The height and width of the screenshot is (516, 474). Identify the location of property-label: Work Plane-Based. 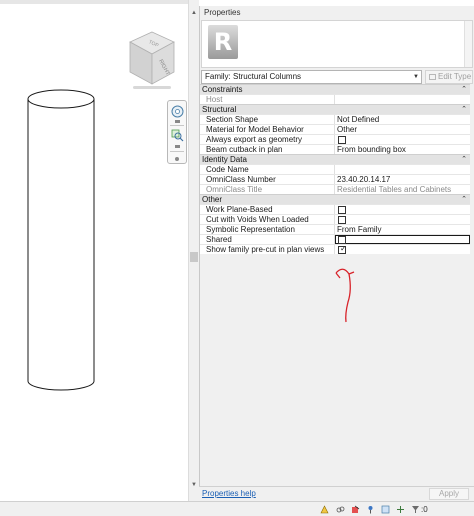
(267, 209).